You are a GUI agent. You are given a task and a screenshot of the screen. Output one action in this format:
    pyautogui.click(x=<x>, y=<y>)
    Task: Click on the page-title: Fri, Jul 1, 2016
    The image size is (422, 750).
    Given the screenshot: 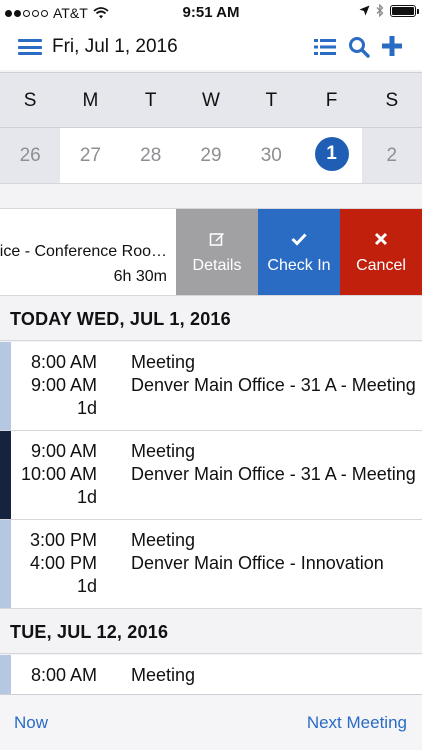 What is the action you would take?
    pyautogui.click(x=115, y=46)
    